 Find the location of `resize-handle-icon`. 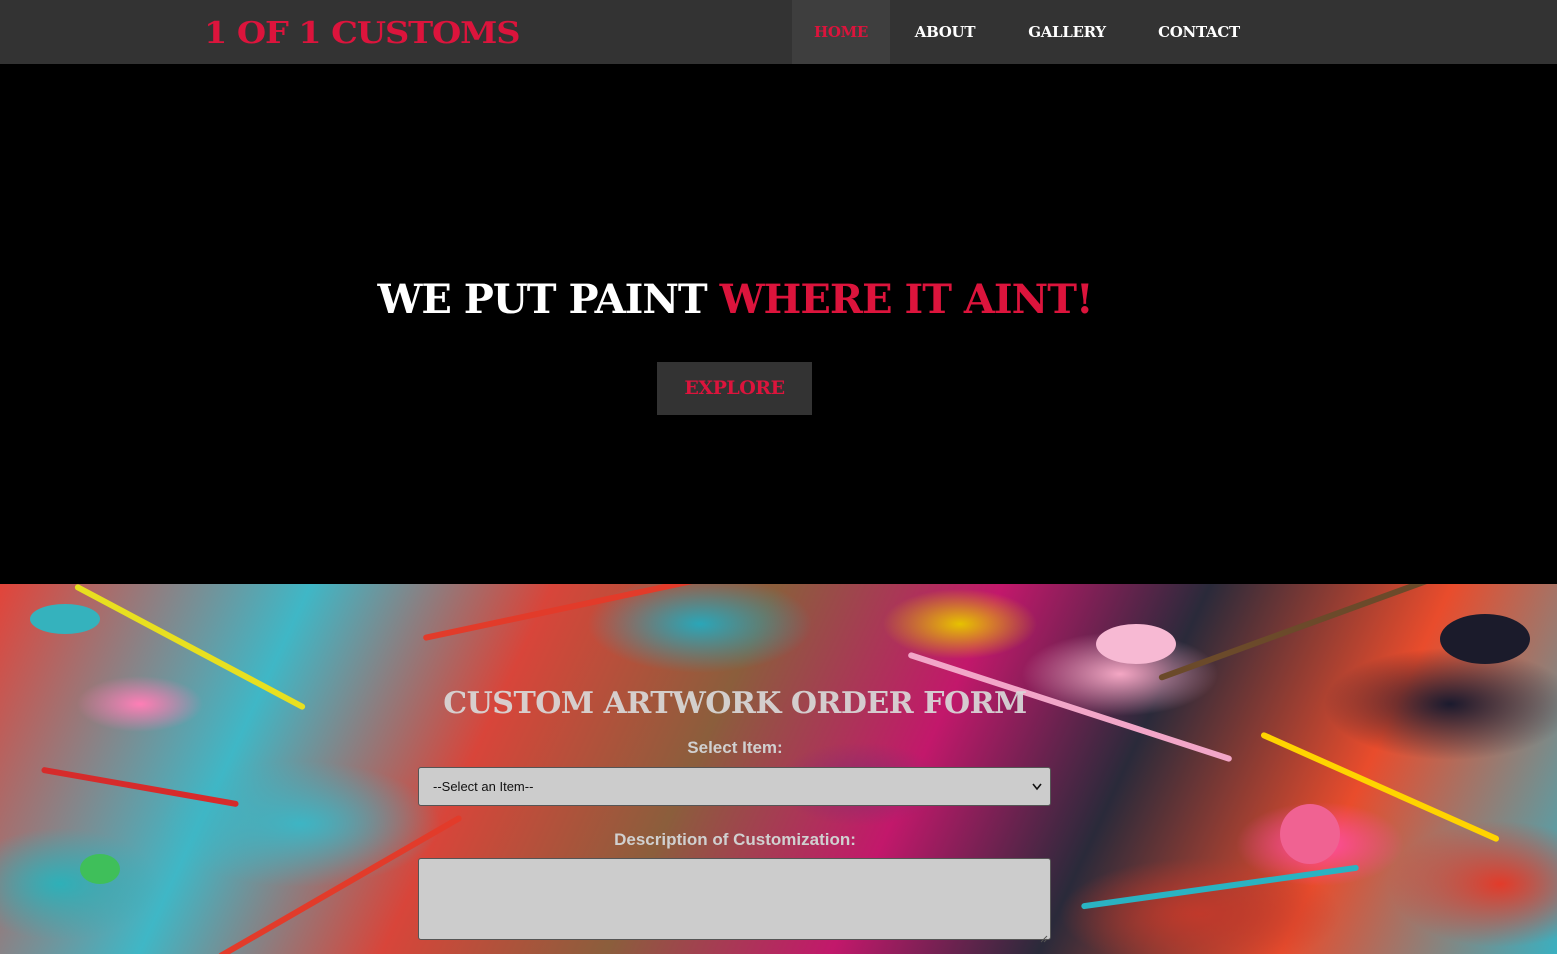

resize-handle-icon is located at coordinates (1043, 935).